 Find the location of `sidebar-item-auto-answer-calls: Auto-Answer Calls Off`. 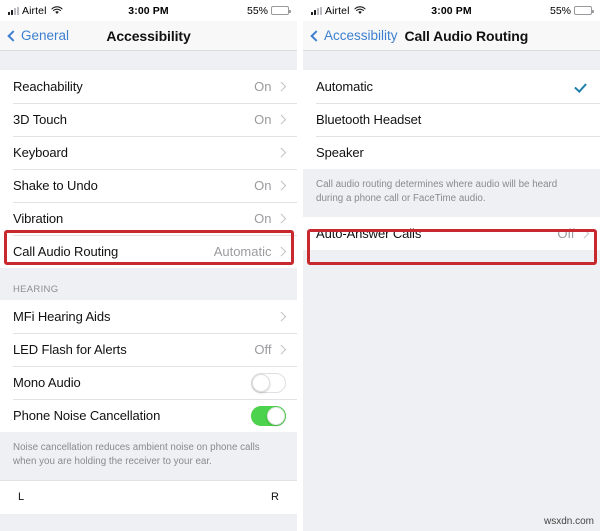

sidebar-item-auto-answer-calls: Auto-Answer Calls Off is located at coordinates (451, 233).